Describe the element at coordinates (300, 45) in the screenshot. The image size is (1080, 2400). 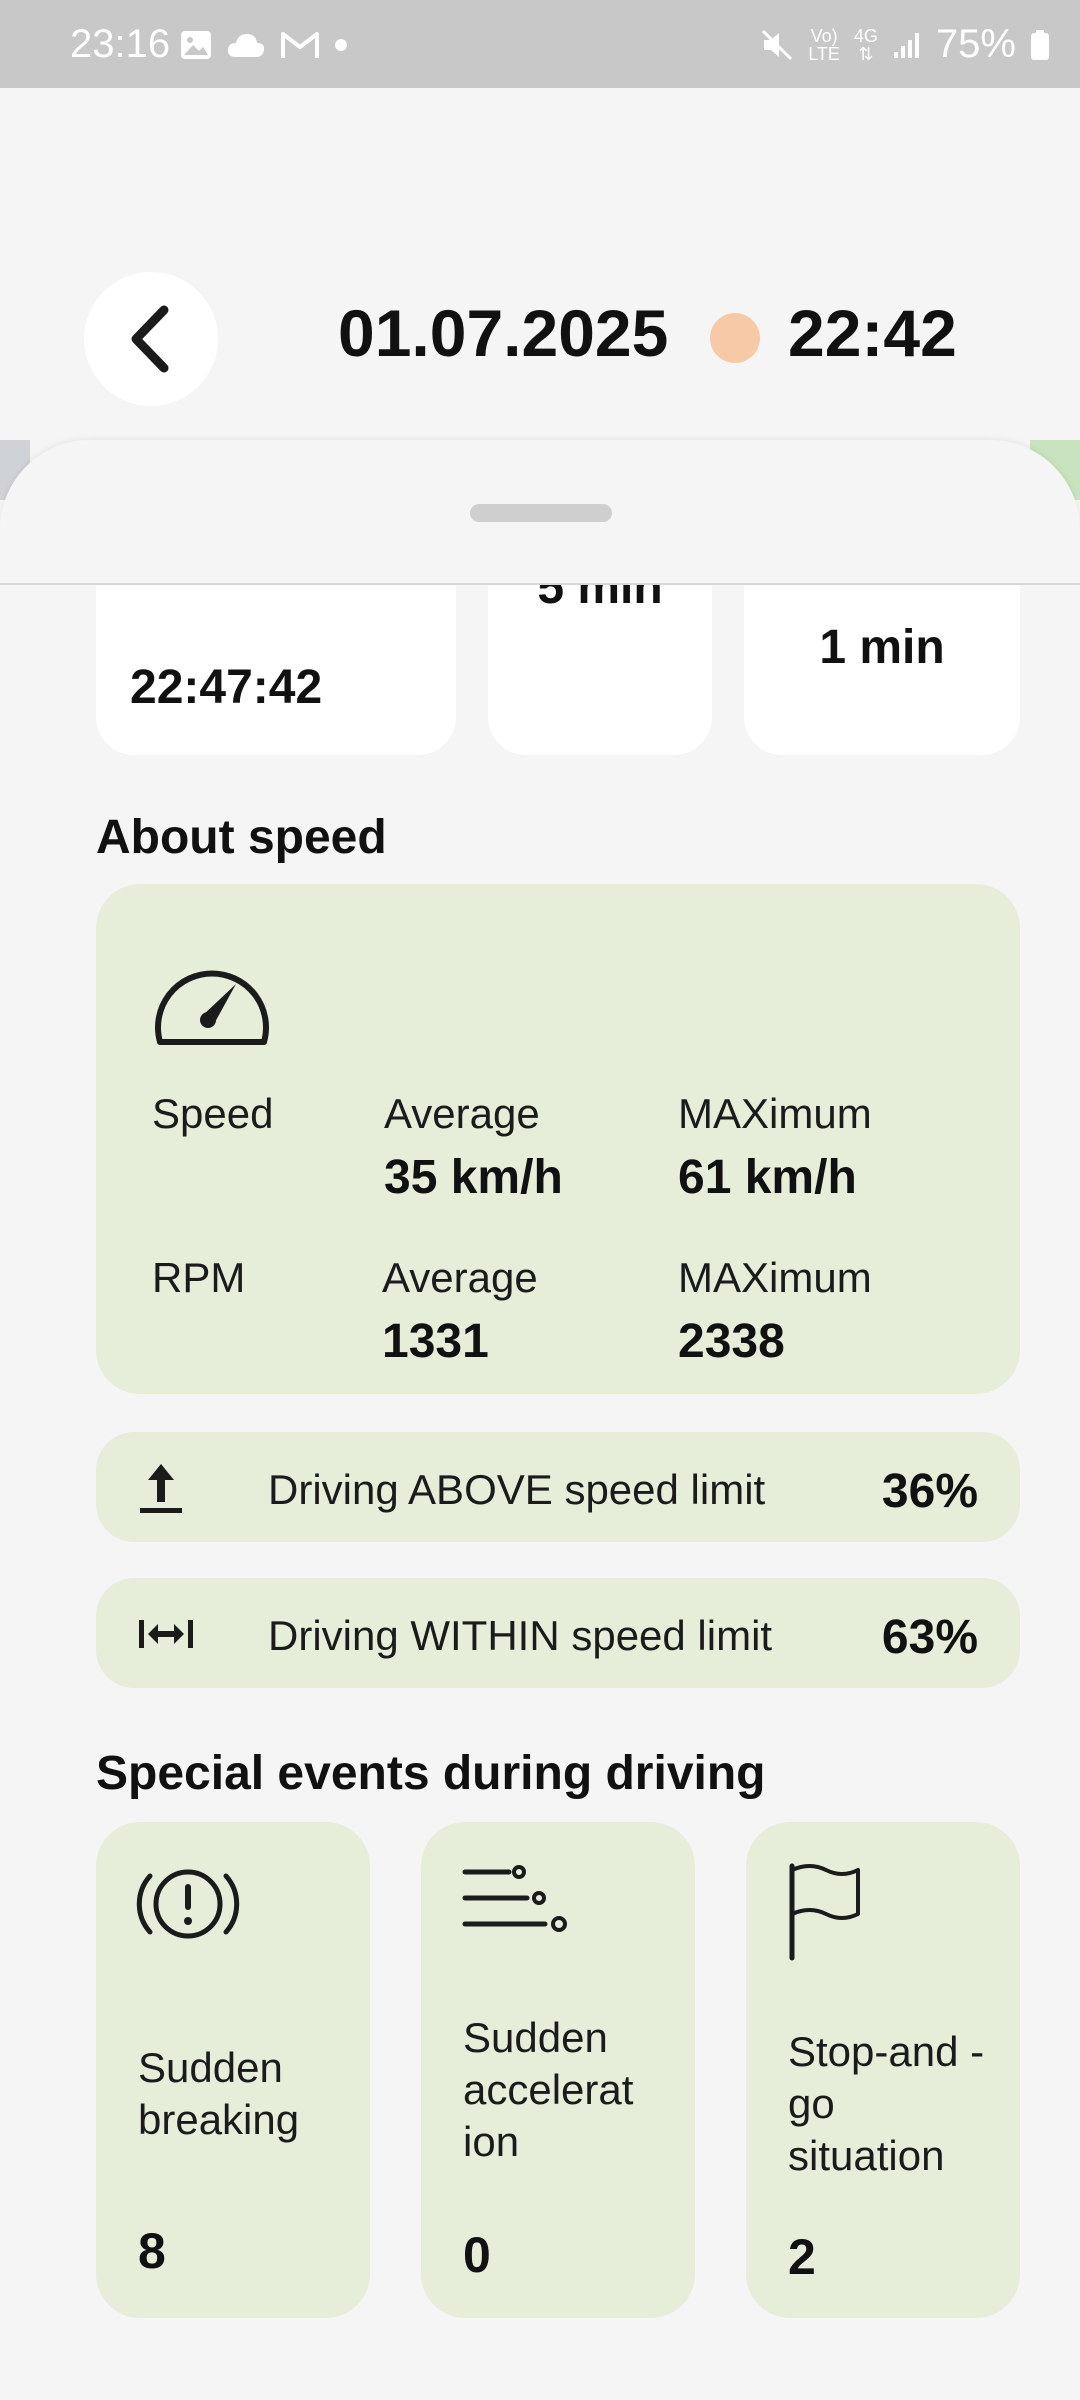
I see `gmail-icon` at that location.